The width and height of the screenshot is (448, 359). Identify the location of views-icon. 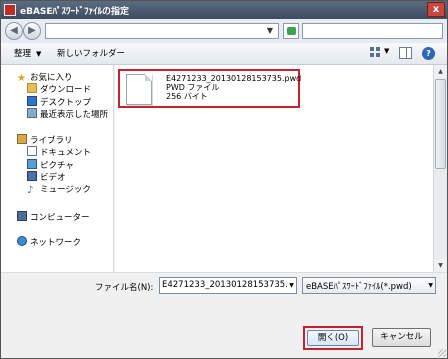
(376, 53).